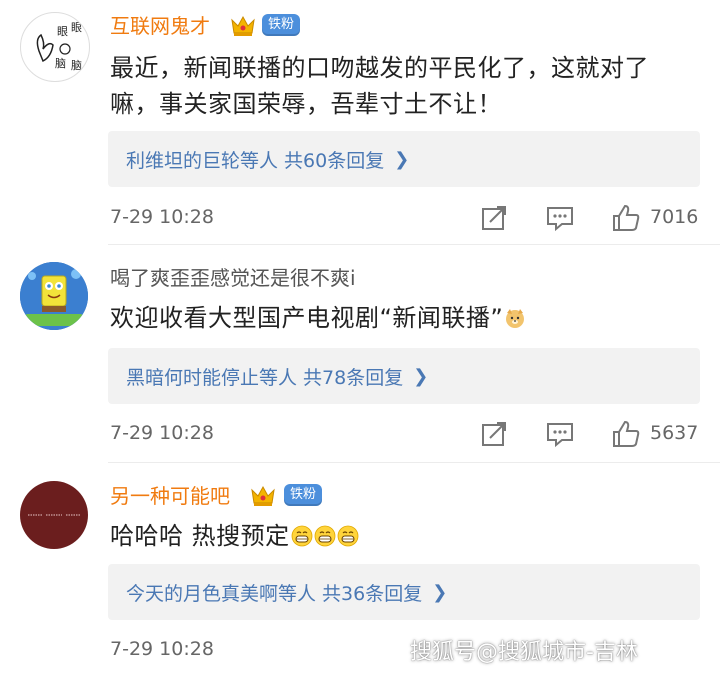 The height and width of the screenshot is (674, 720). I want to click on replies-link: 黑暗何时能停止等人 共78条回复 ❯, so click(404, 376).